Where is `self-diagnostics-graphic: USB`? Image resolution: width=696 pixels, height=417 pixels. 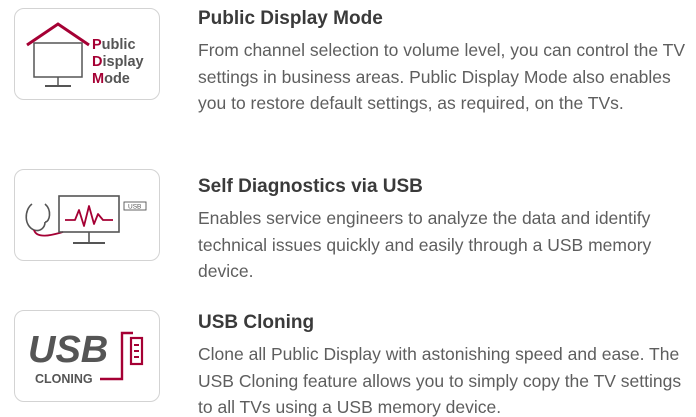 self-diagnostics-graphic: USB is located at coordinates (86, 219).